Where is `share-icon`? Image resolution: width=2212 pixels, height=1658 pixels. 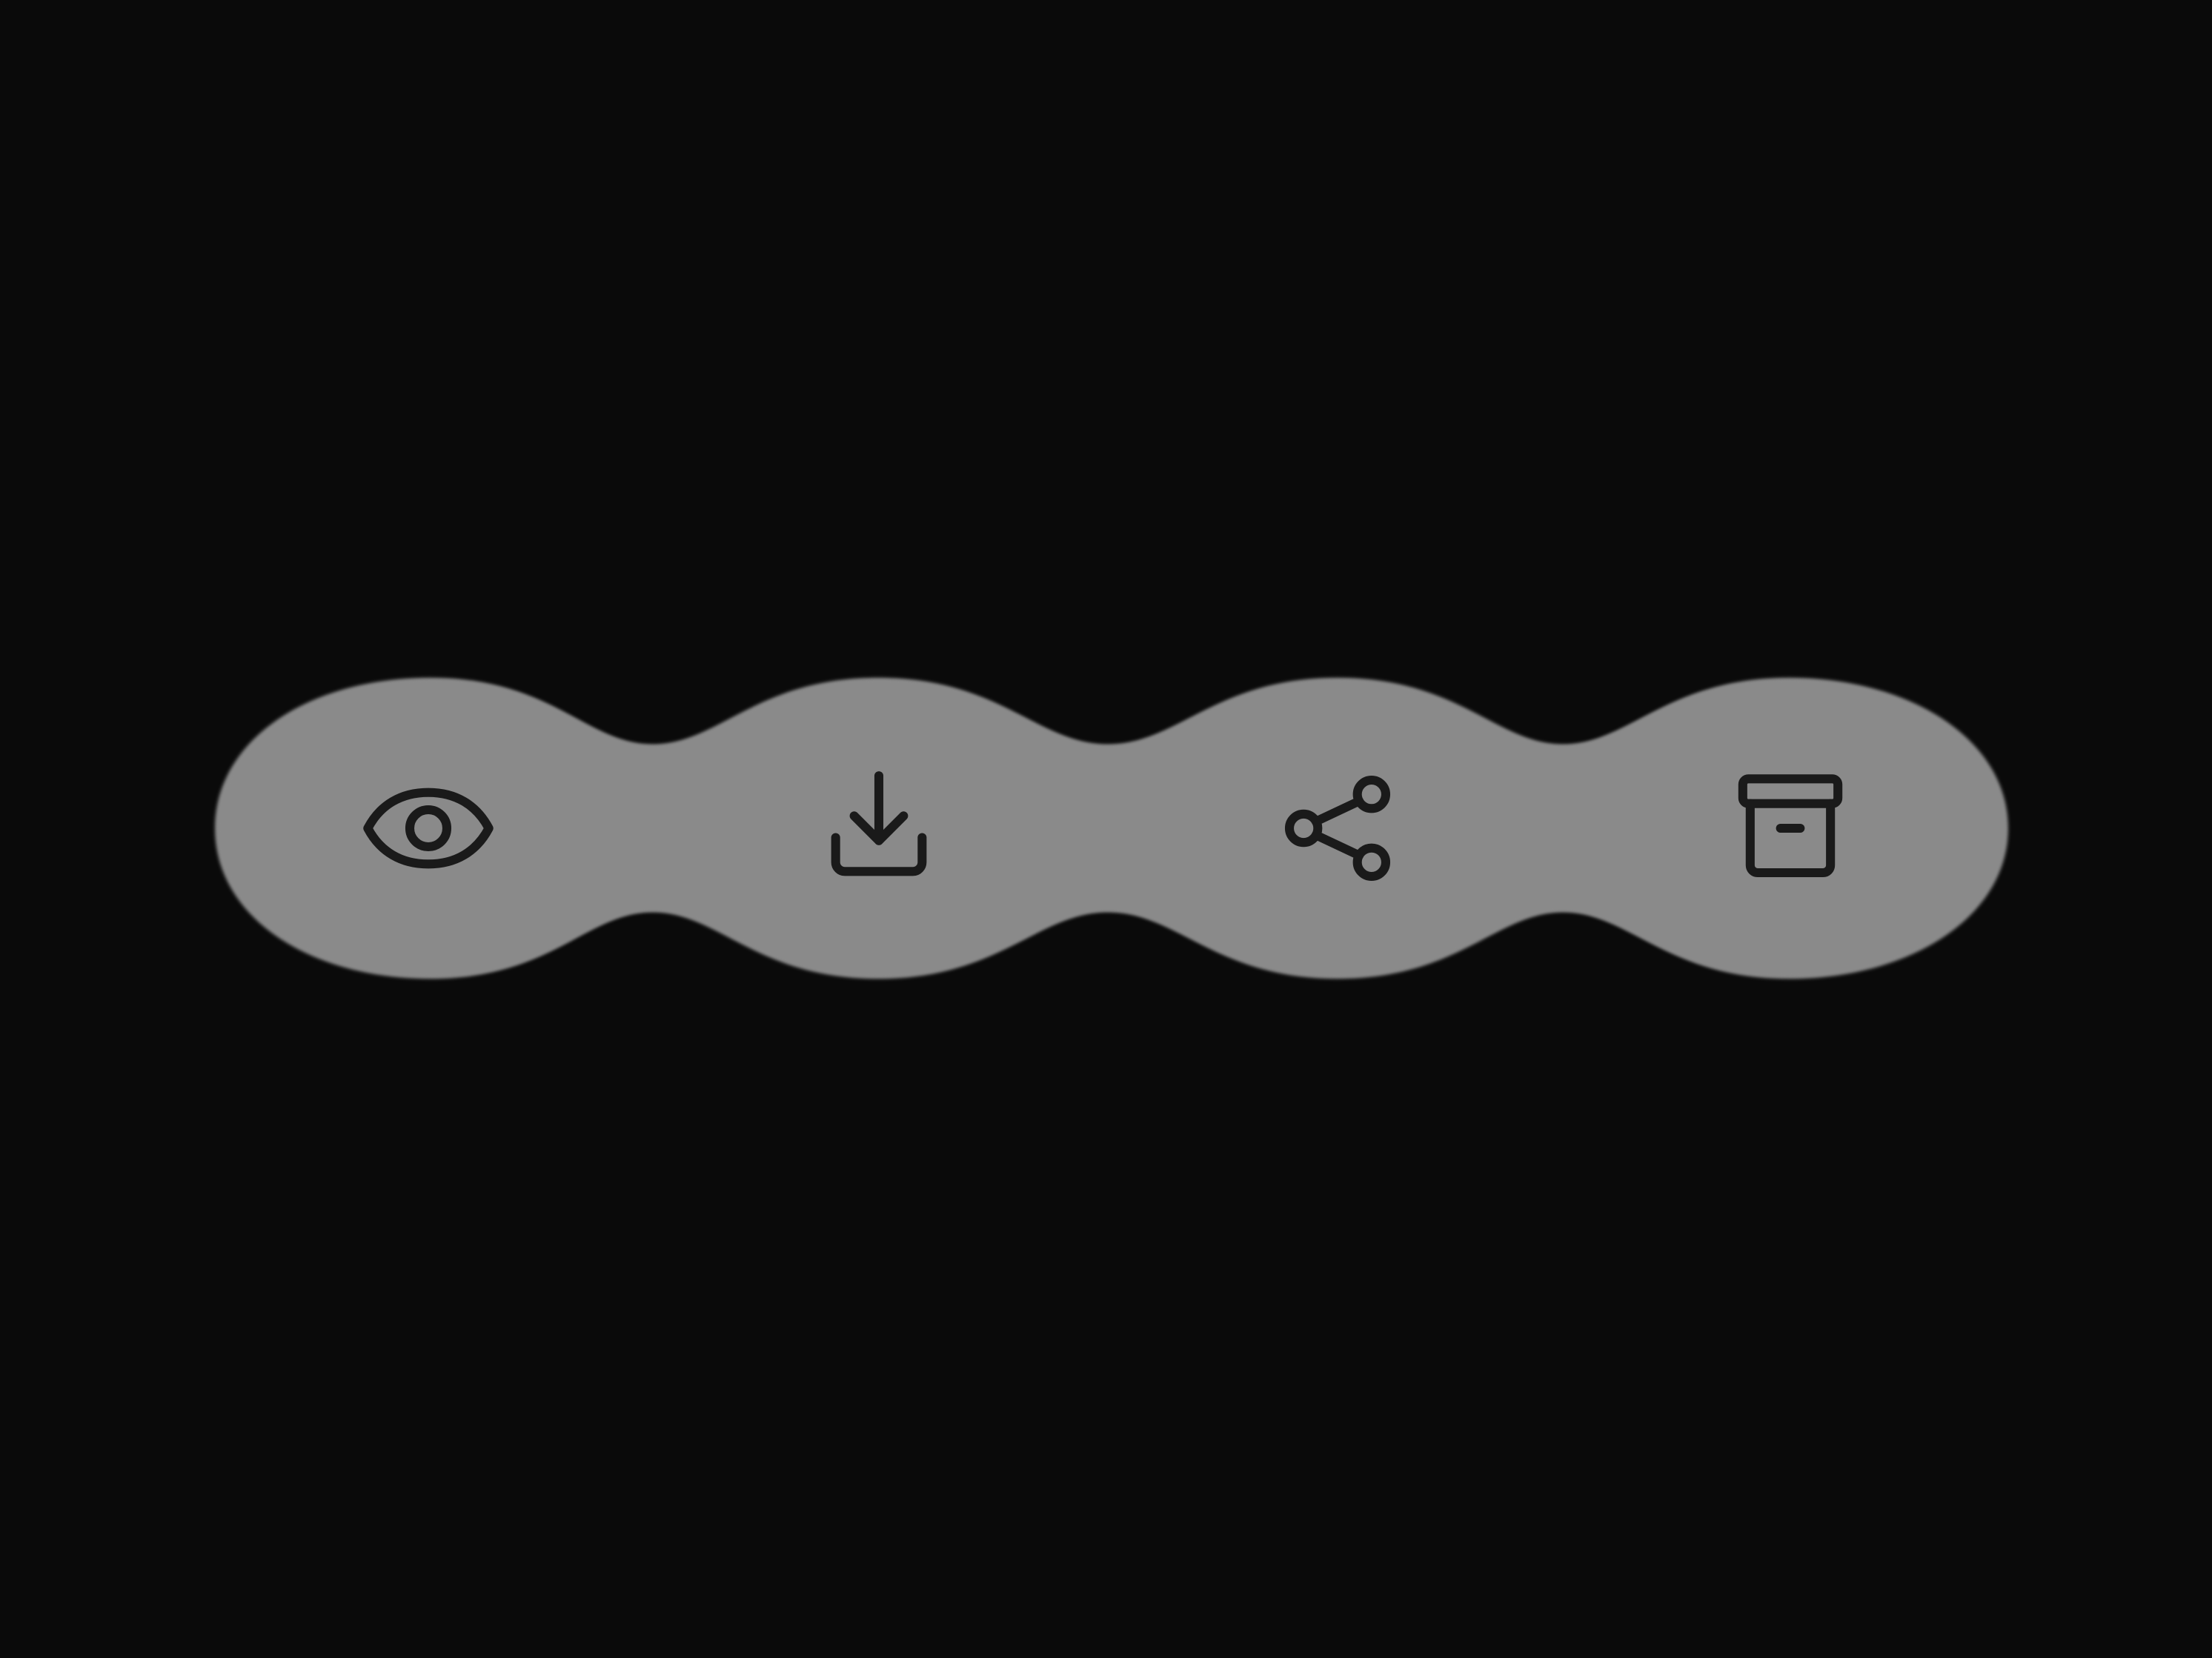 share-icon is located at coordinates (1338, 828).